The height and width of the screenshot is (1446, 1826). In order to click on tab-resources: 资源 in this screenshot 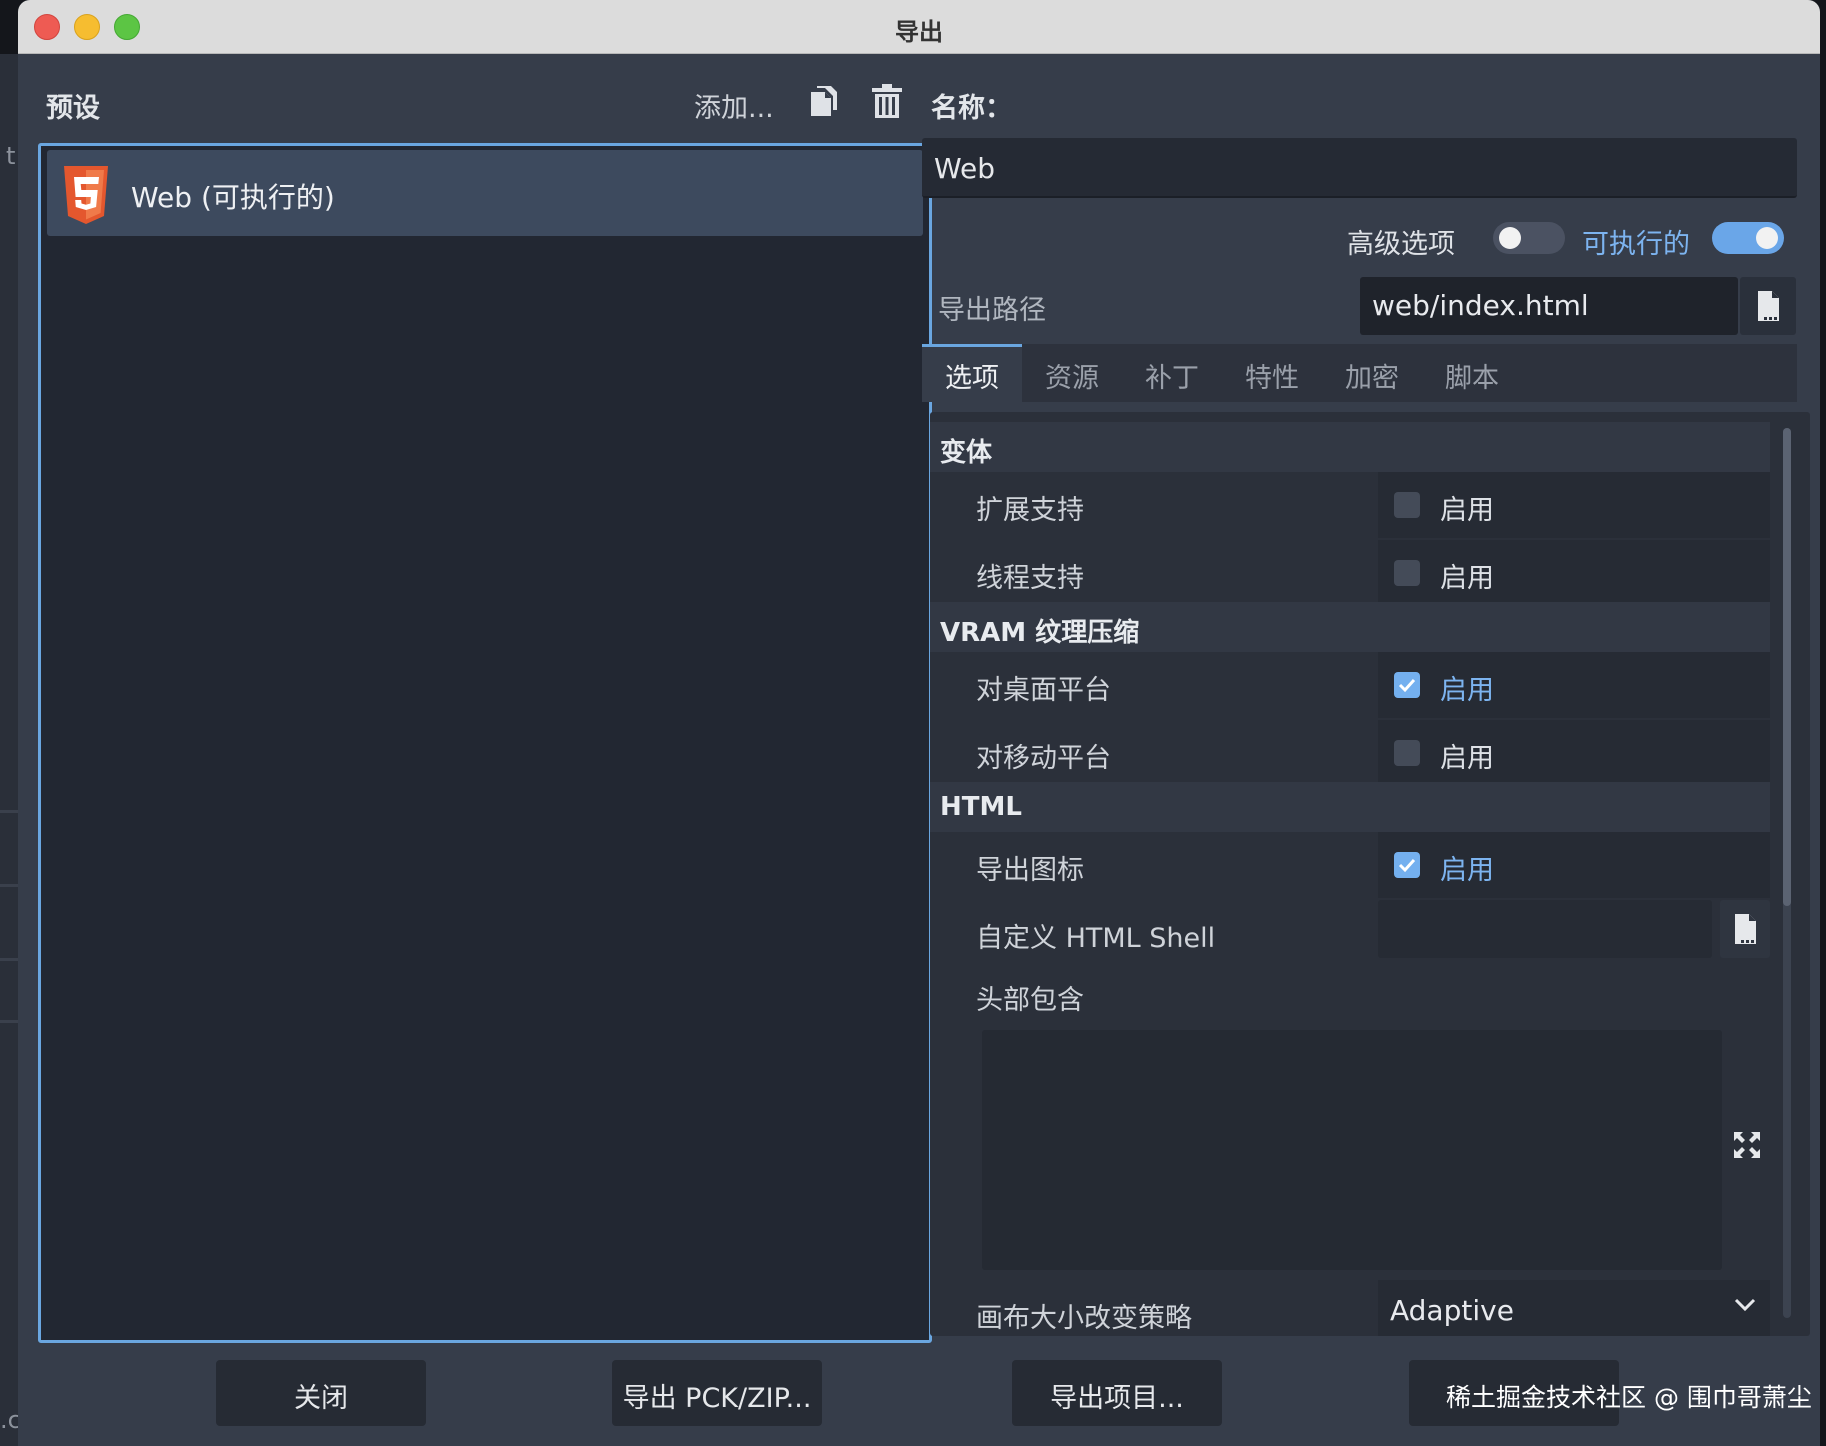, I will do `click(1072, 373)`.